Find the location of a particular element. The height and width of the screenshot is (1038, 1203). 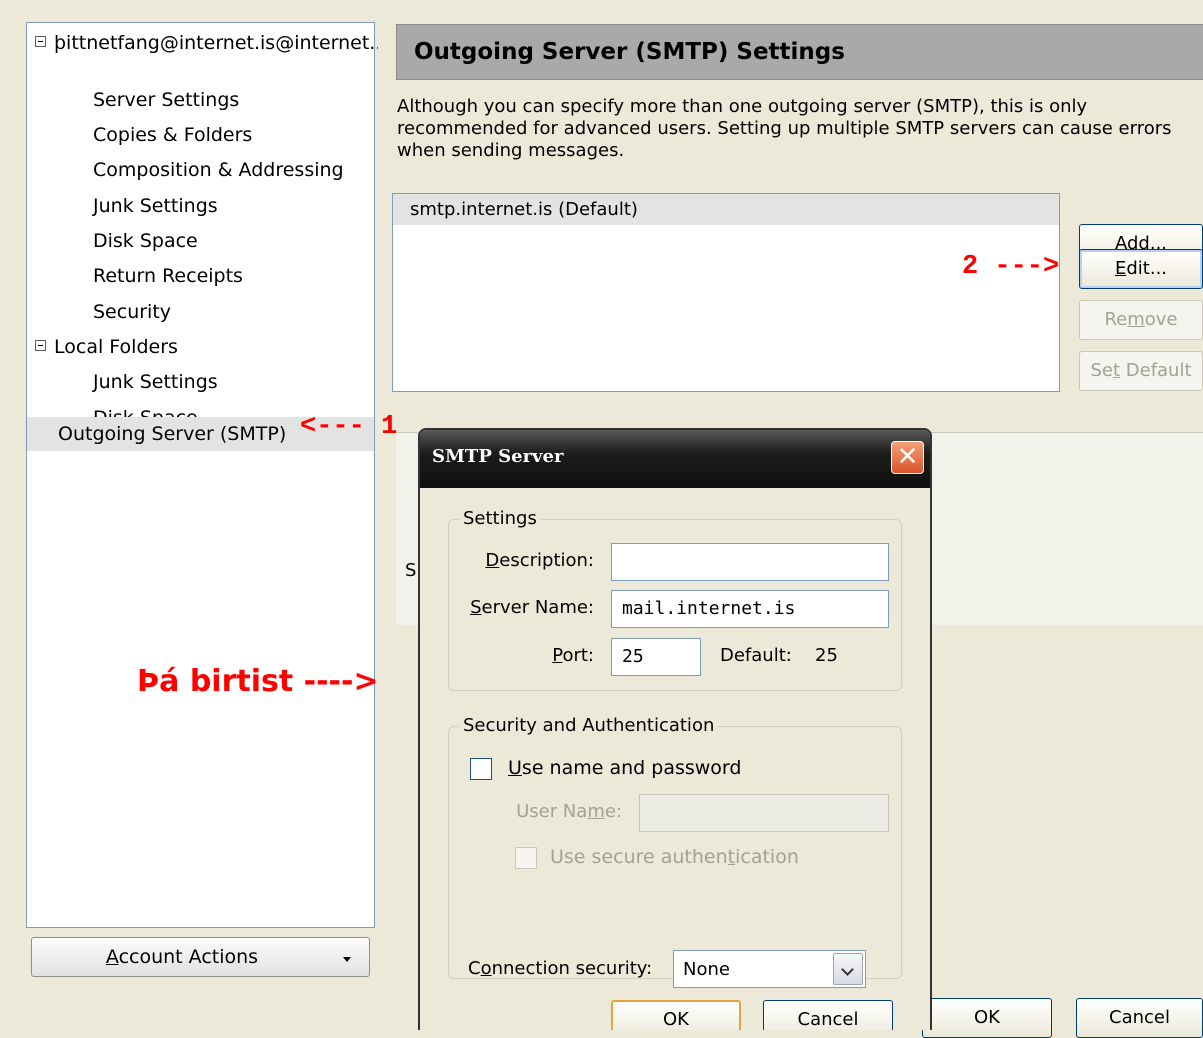

smtp-server-row: smtp.internet.is (Default) is located at coordinates (726, 209).